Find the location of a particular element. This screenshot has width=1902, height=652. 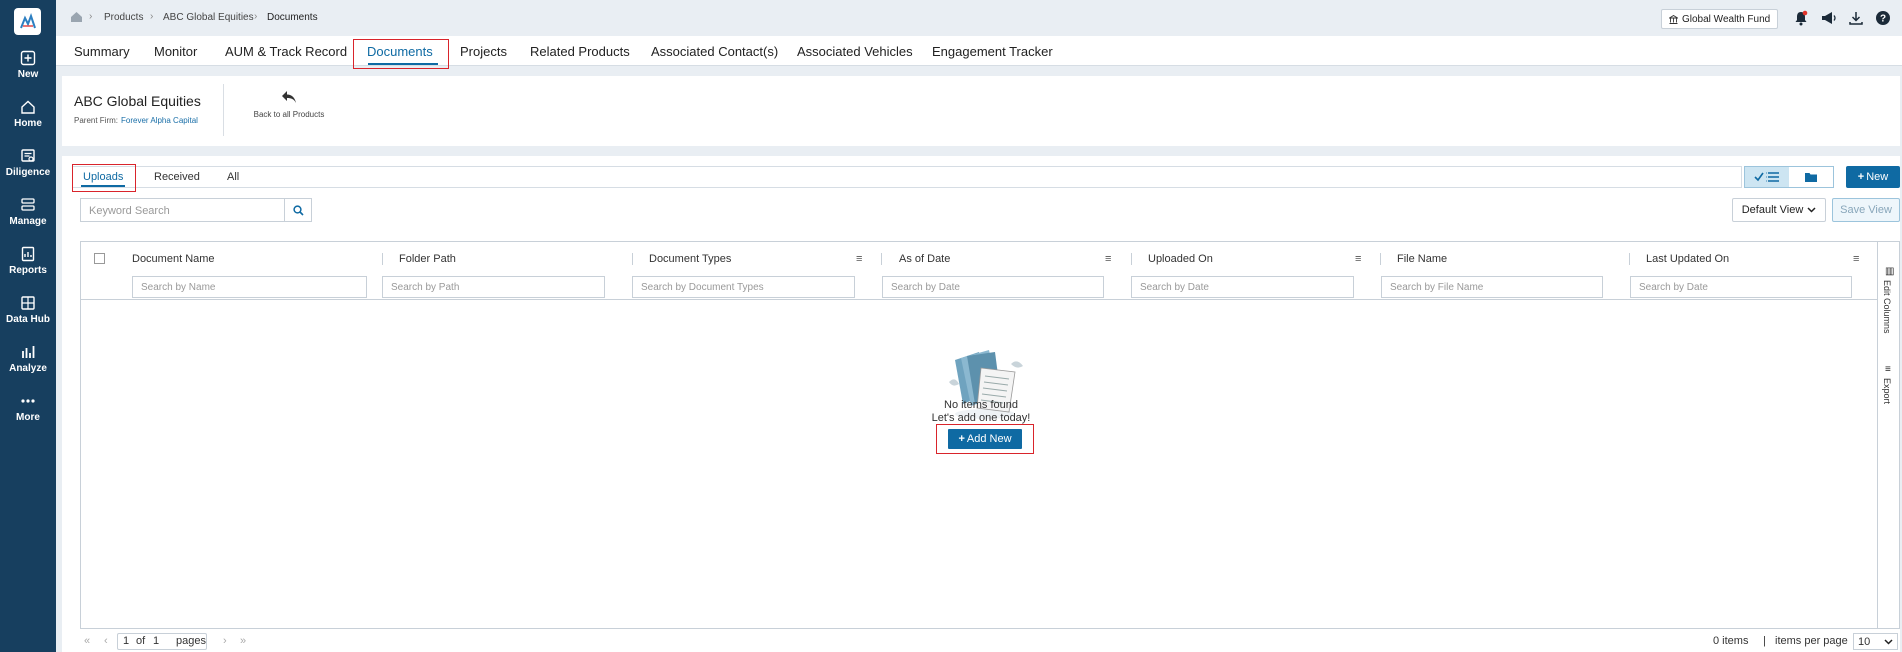

folder-icon is located at coordinates (1811, 177).